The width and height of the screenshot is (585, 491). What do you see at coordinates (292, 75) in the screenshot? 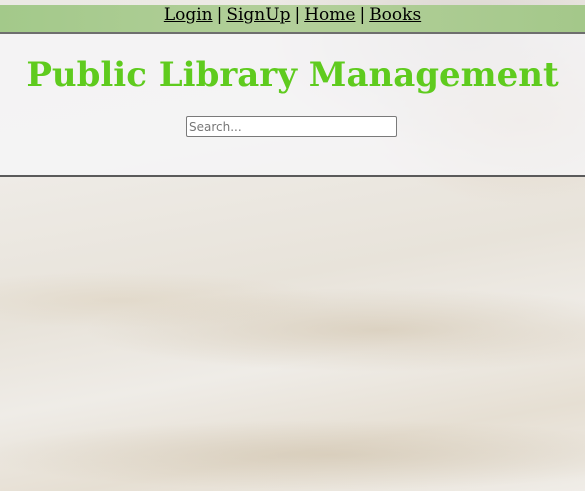
I see `page-title: Public Library Management` at bounding box center [292, 75].